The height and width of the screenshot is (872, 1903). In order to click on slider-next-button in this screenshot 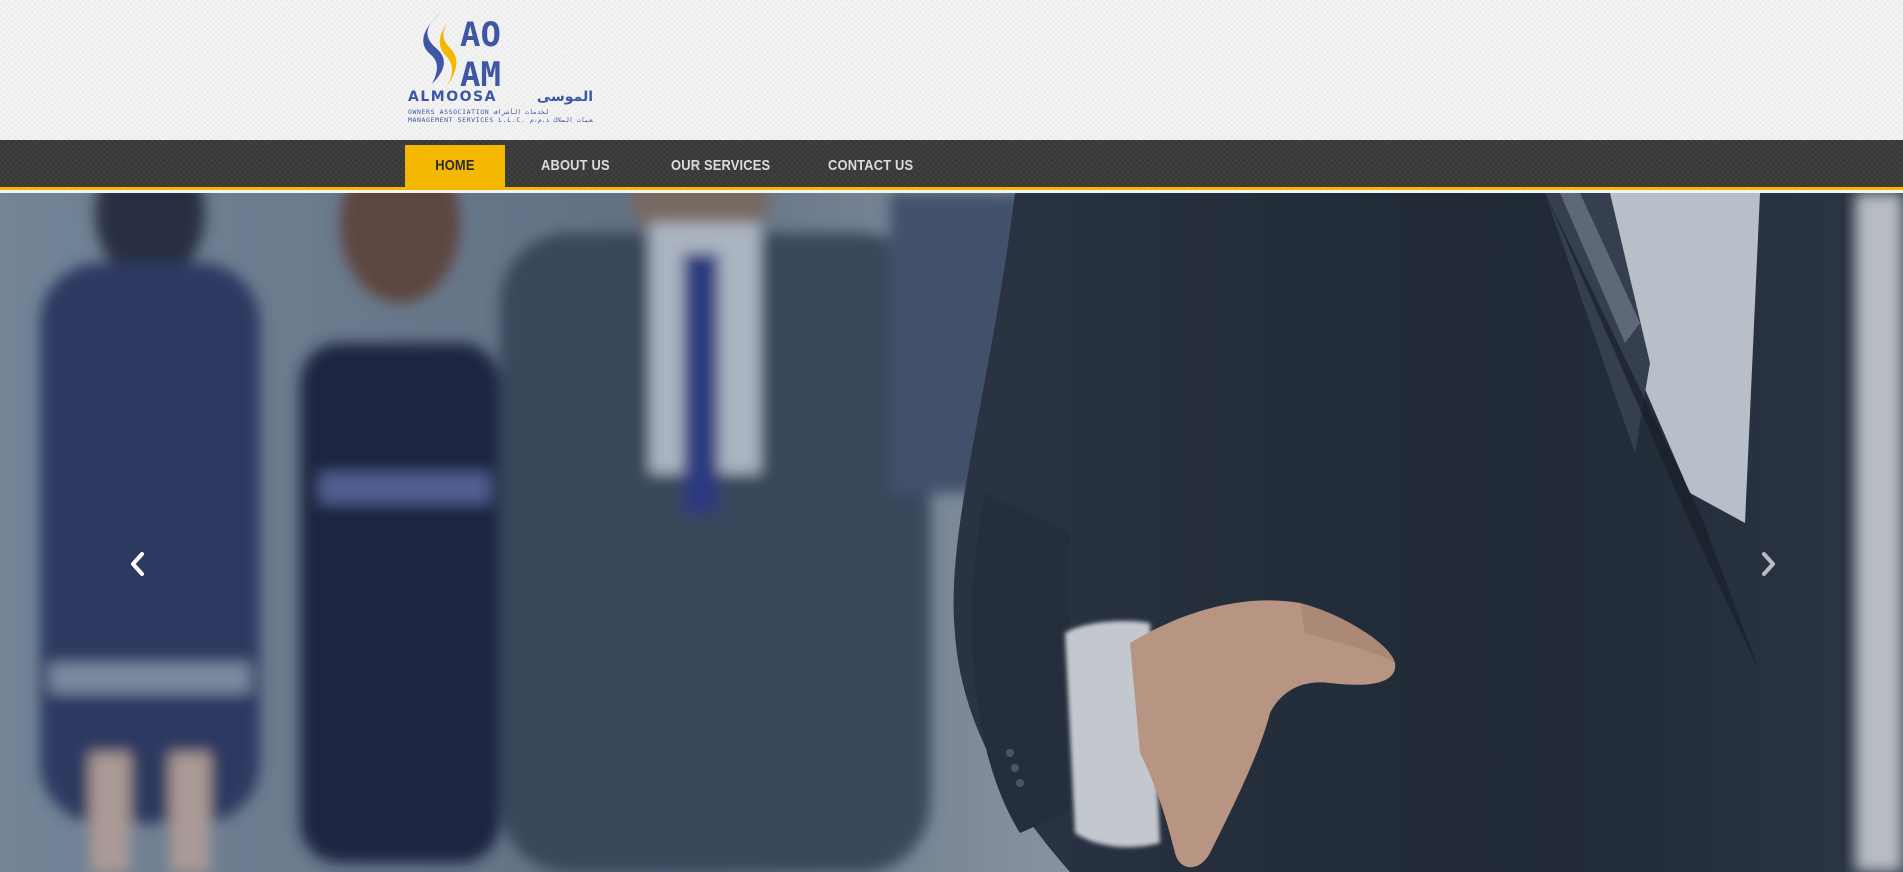, I will do `click(1775, 566)`.